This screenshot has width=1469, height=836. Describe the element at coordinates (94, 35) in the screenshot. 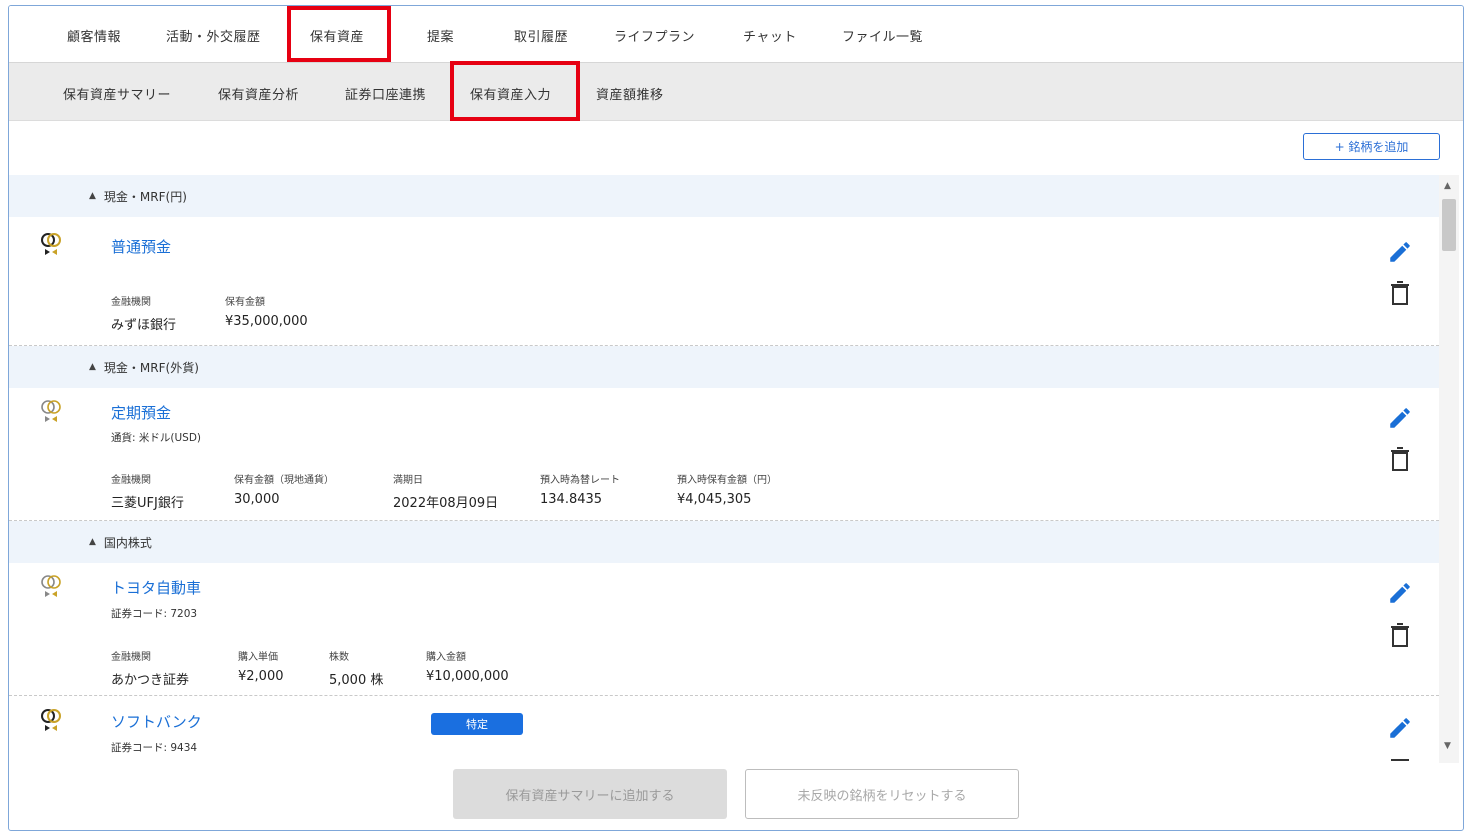

I see `tab-customer-info: 顧客情報` at that location.